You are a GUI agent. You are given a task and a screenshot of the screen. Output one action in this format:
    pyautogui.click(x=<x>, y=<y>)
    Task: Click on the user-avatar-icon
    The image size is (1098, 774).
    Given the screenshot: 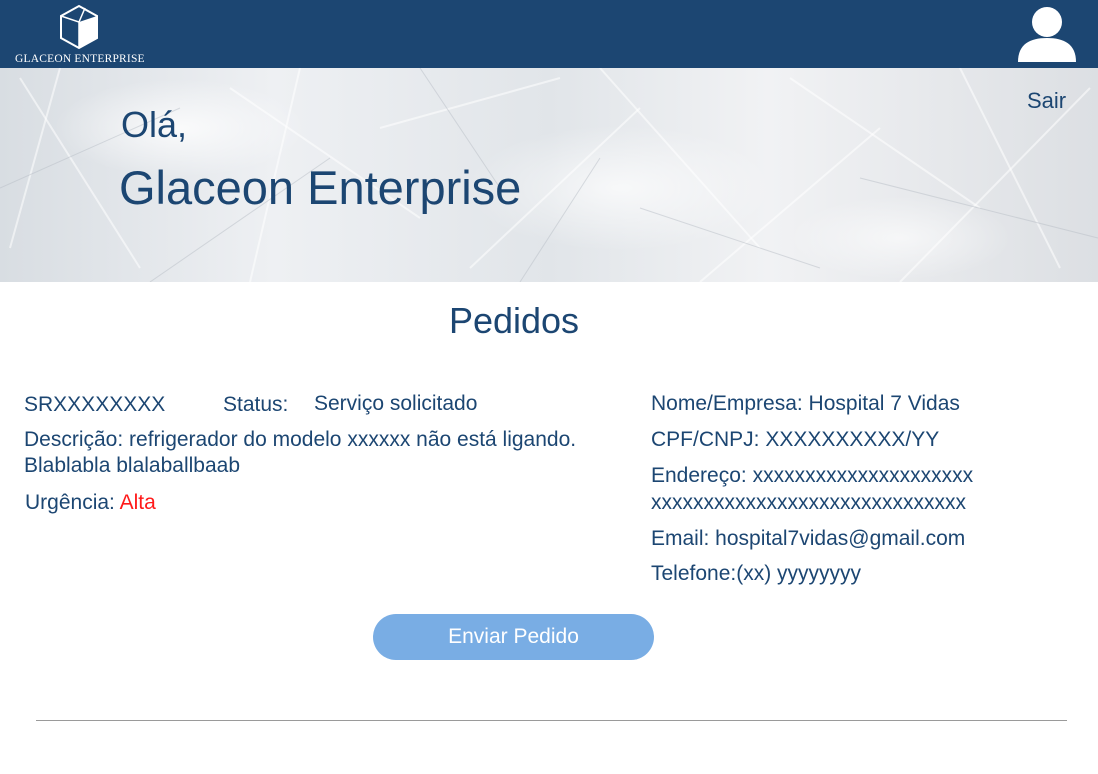 What is the action you would take?
    pyautogui.click(x=1047, y=34)
    